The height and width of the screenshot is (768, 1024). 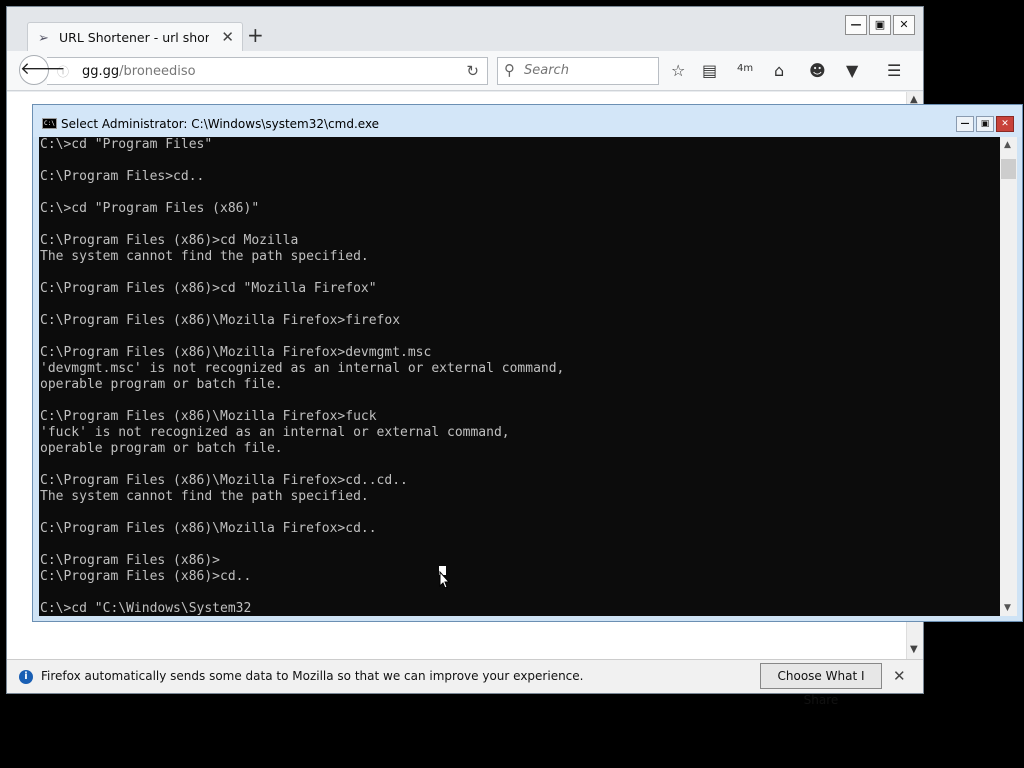 What do you see at coordinates (965, 124) in the screenshot?
I see `cmd-minimize-button: —` at bounding box center [965, 124].